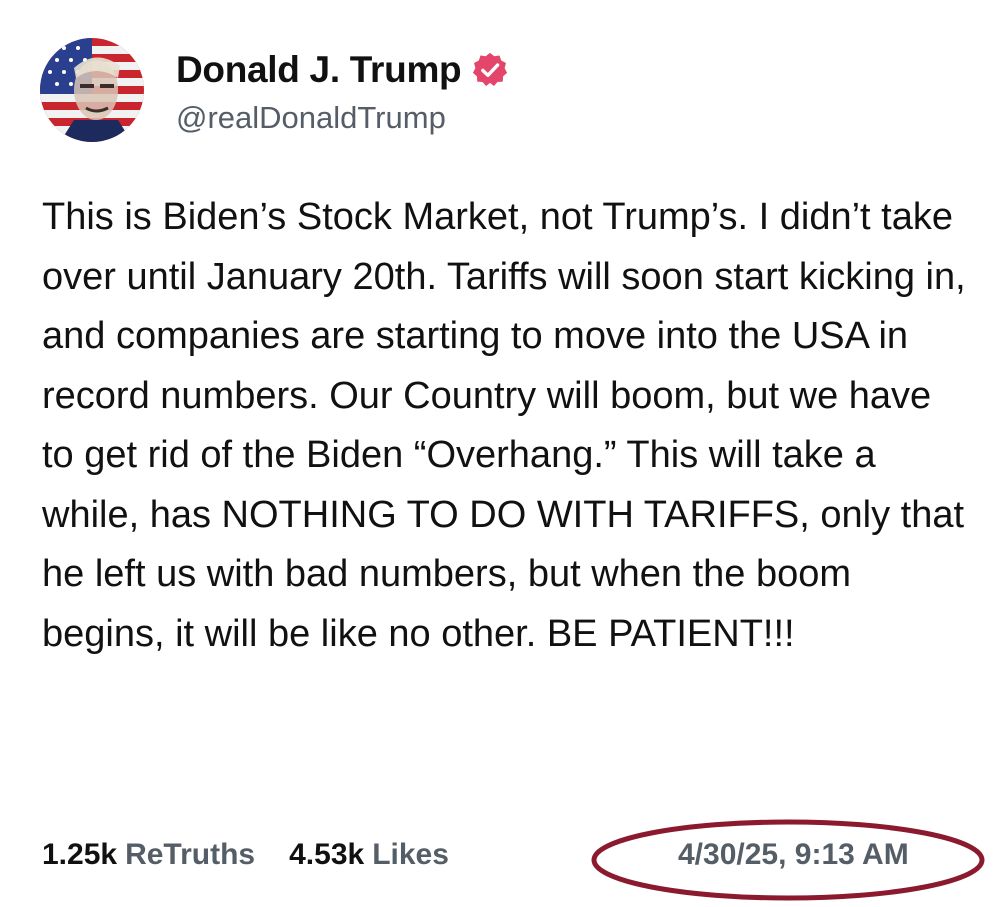  I want to click on post-stats: 1.25k ReTruths 4.53k Likes, so click(245, 855).